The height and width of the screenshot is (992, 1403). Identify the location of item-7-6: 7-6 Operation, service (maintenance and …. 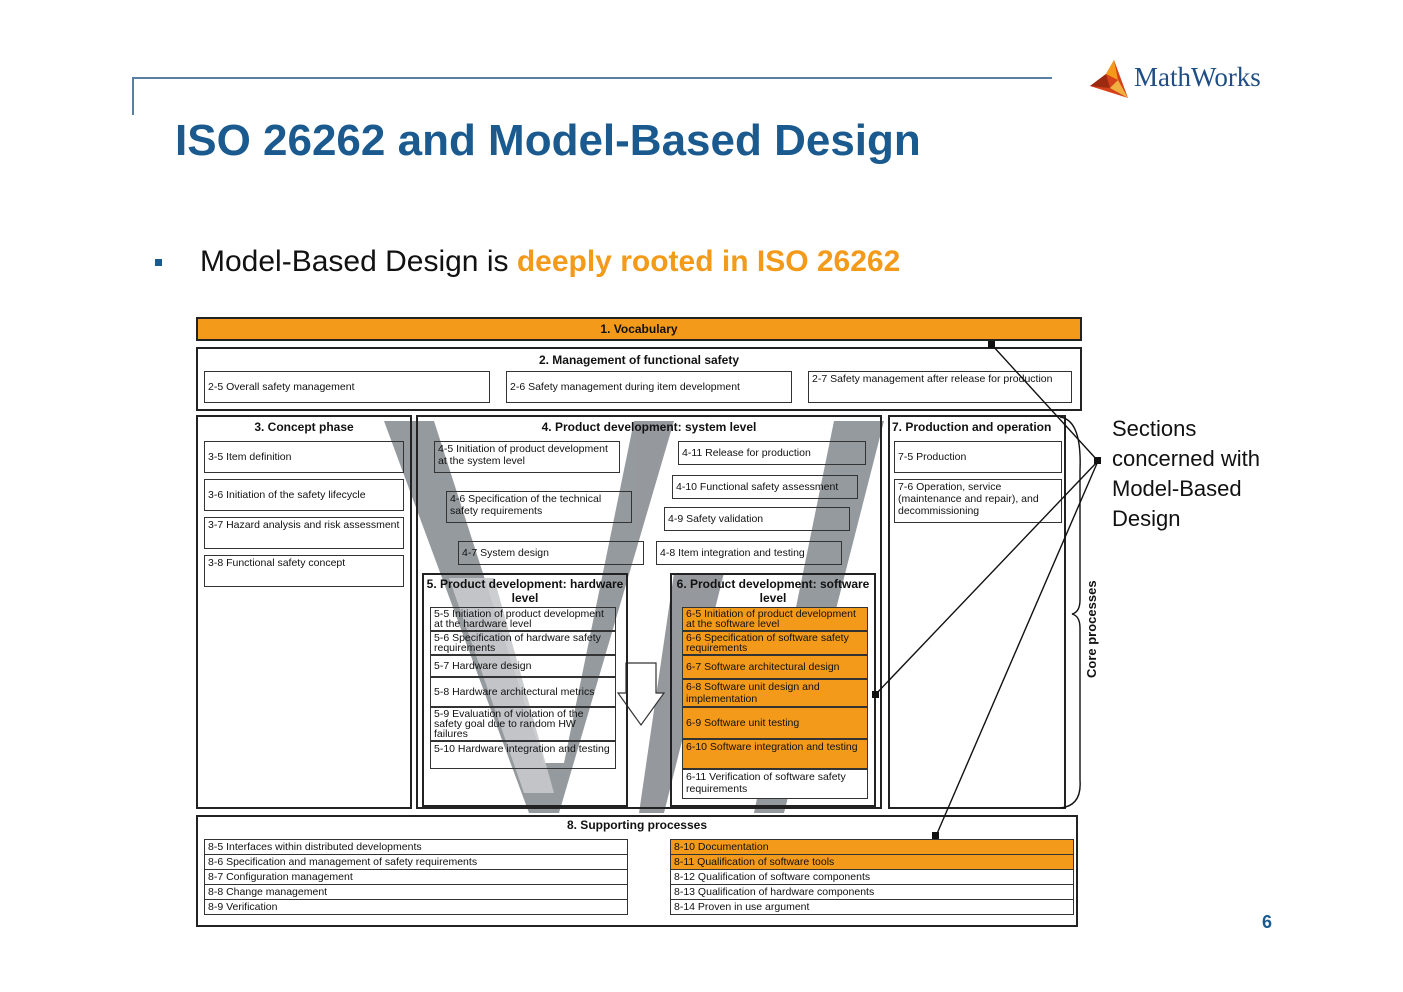
(978, 501).